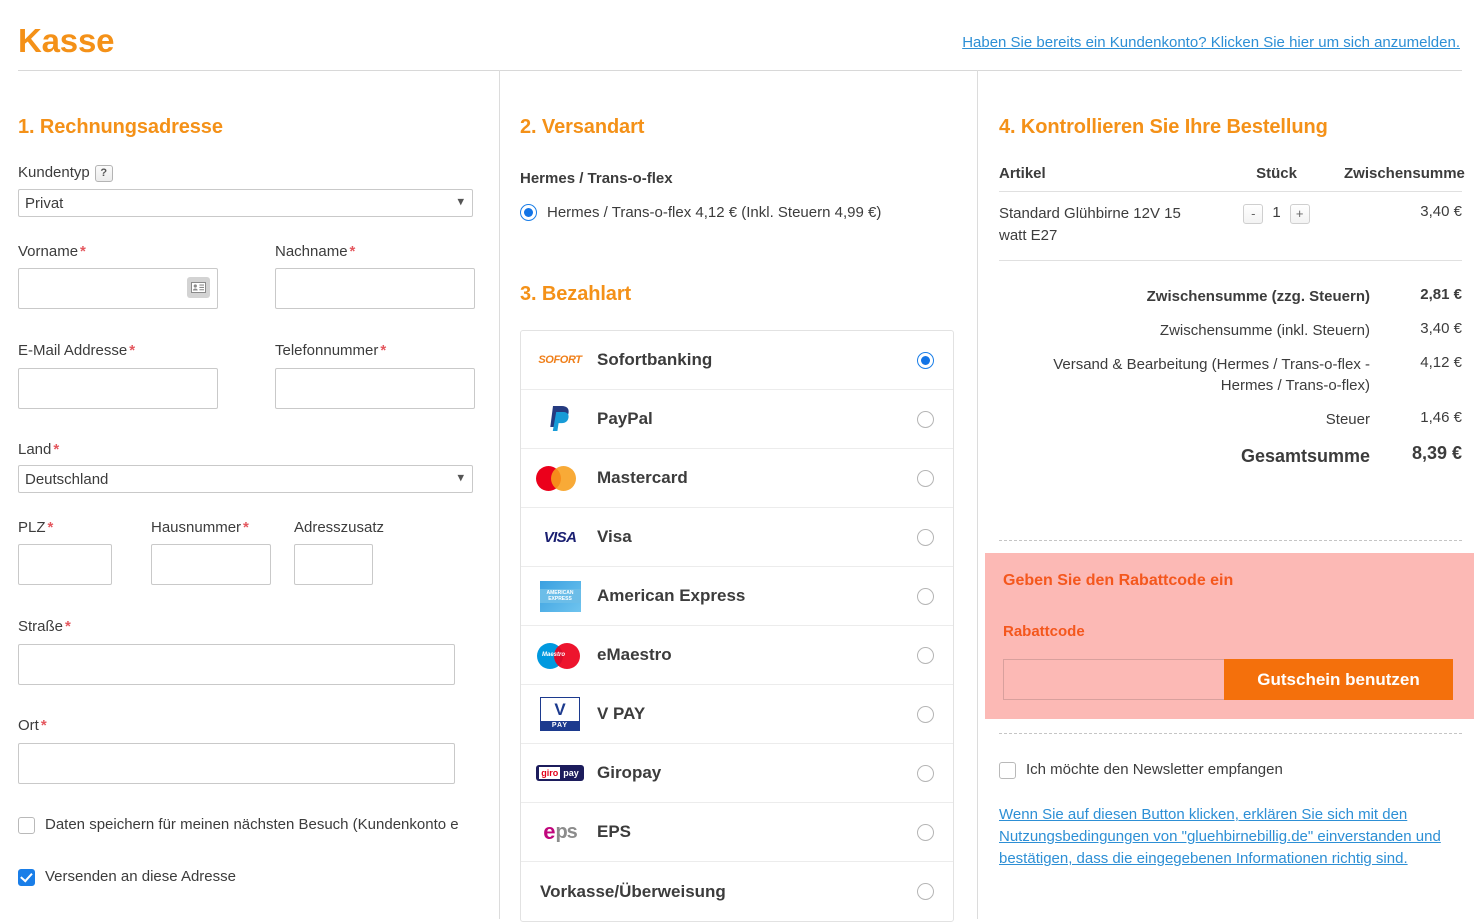 The height and width of the screenshot is (922, 1480). What do you see at coordinates (1258, 296) in the screenshot?
I see `total-label: Zwischensumme (zzg. Steuern)` at bounding box center [1258, 296].